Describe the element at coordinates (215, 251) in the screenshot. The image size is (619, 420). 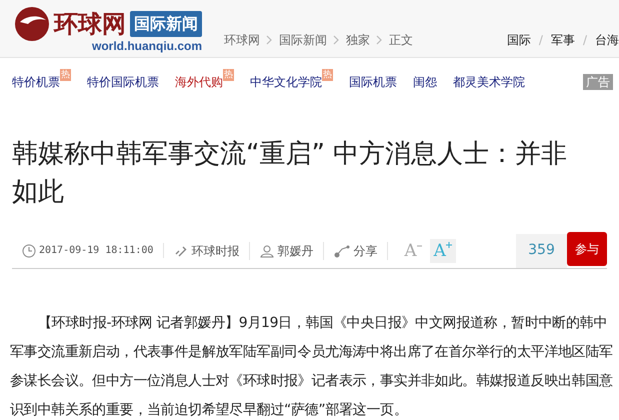
I see `source-link: 环球时报` at that location.